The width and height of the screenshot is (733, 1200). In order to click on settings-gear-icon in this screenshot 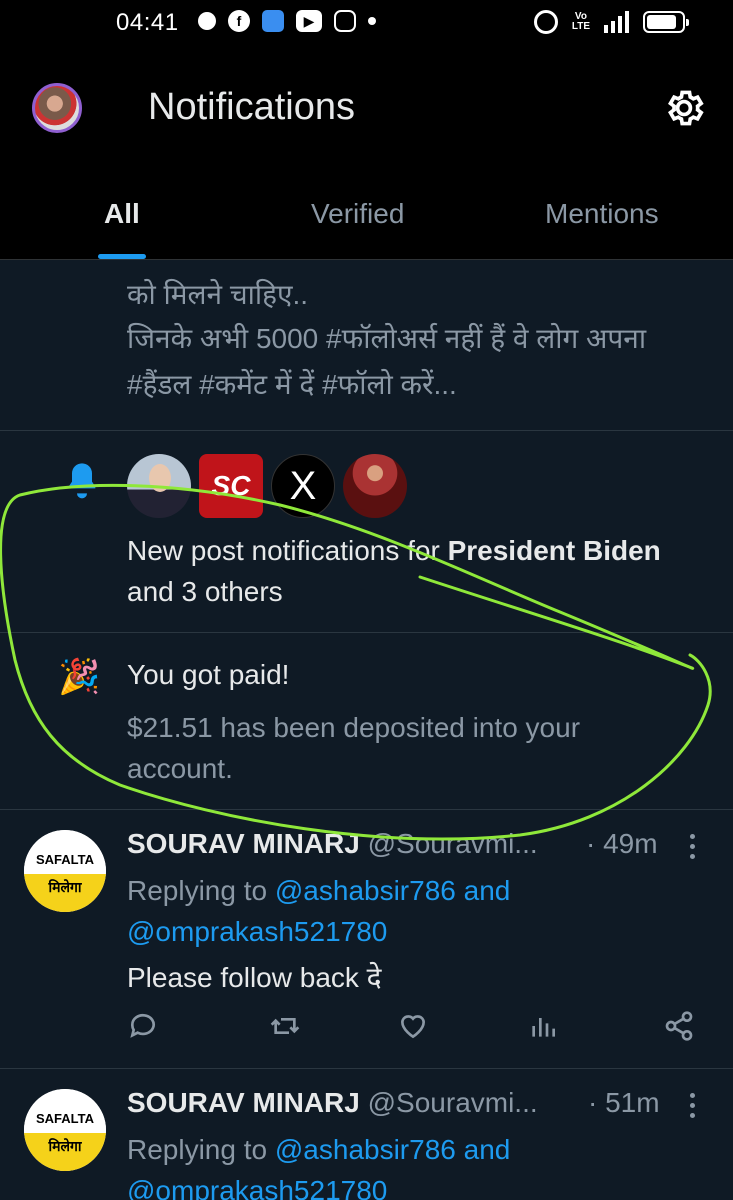, I will do `click(684, 108)`.